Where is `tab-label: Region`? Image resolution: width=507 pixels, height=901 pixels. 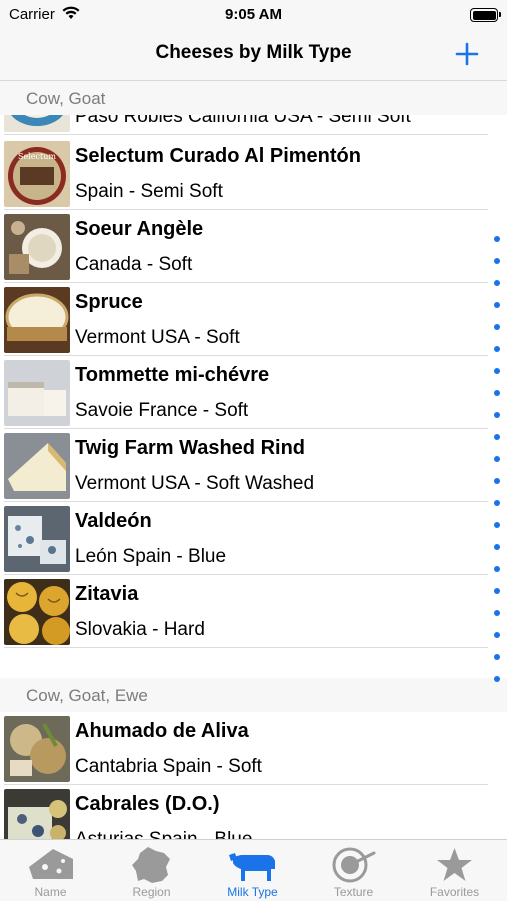 tab-label: Region is located at coordinates (151, 892).